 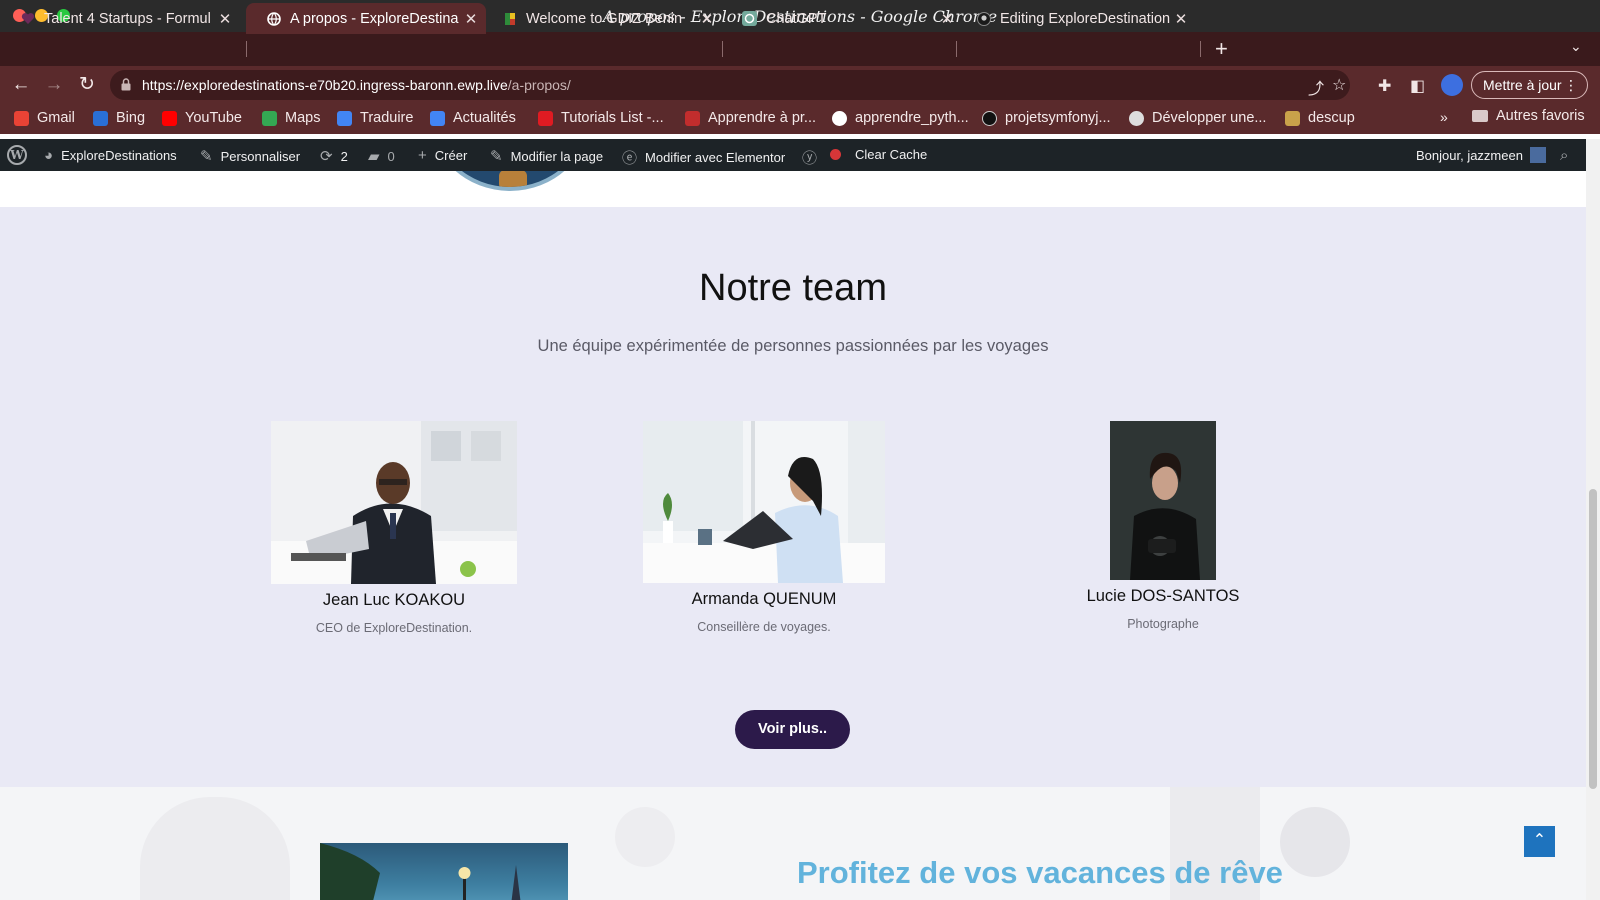 I want to click on wp-edit-page: ✎ Modifier la page, so click(x=546, y=156).